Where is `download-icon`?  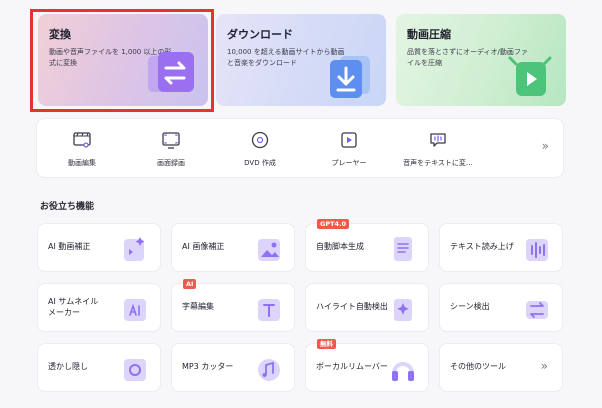
download-icon is located at coordinates (350, 77).